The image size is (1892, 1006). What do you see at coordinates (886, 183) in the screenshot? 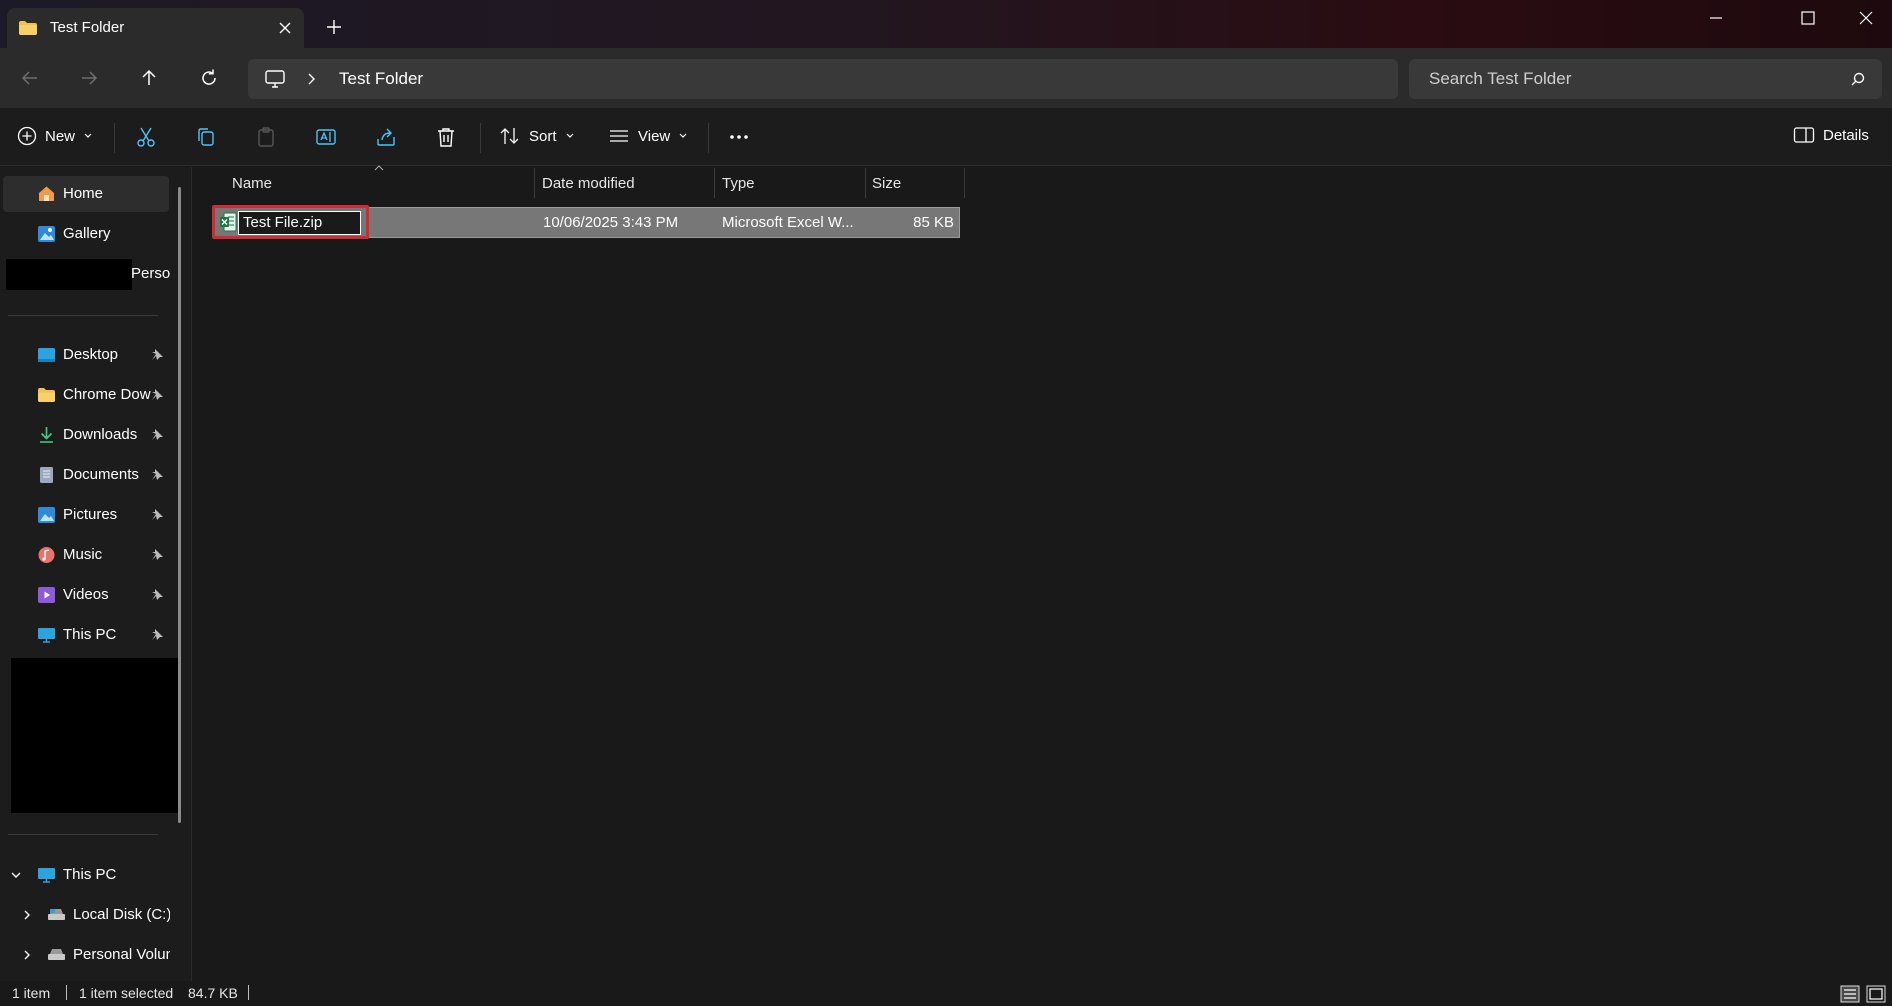
I see `column-header-size: Size` at bounding box center [886, 183].